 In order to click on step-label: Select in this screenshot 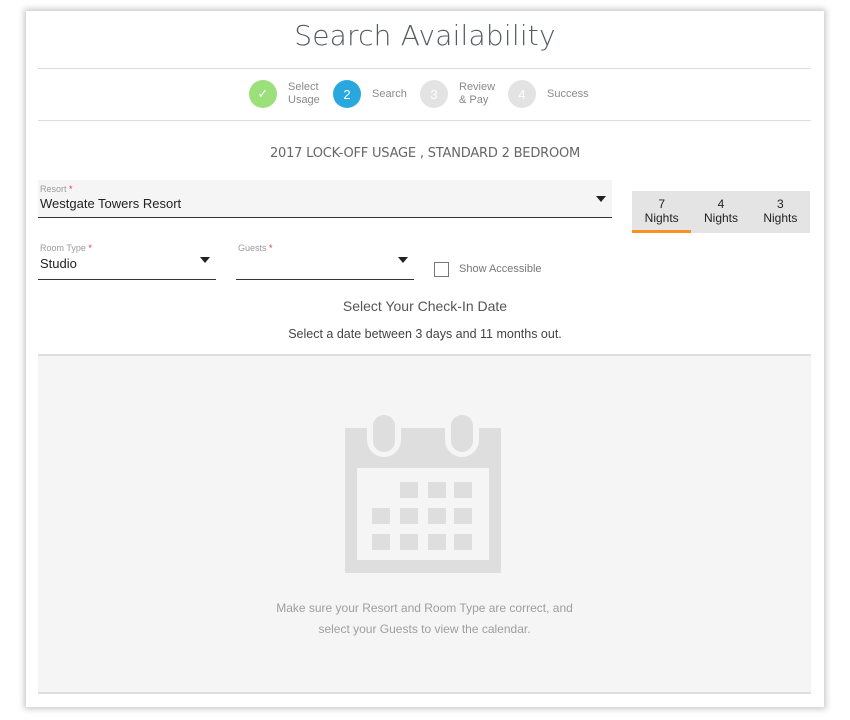, I will do `click(303, 87)`.